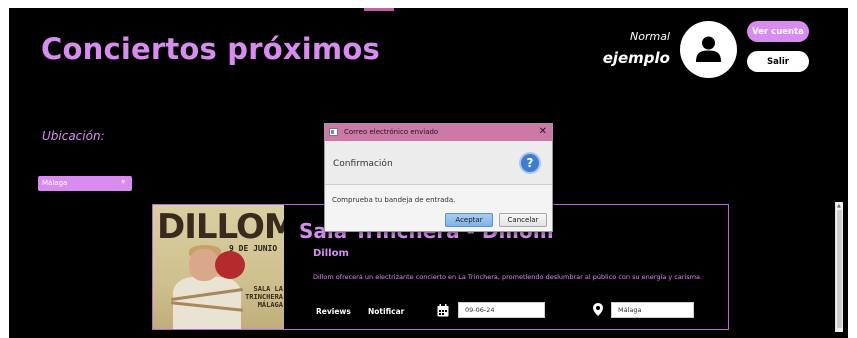 This screenshot has width=857, height=338. What do you see at coordinates (839, 206) in the screenshot?
I see `scroll-up-arrow-icon: ▲` at bounding box center [839, 206].